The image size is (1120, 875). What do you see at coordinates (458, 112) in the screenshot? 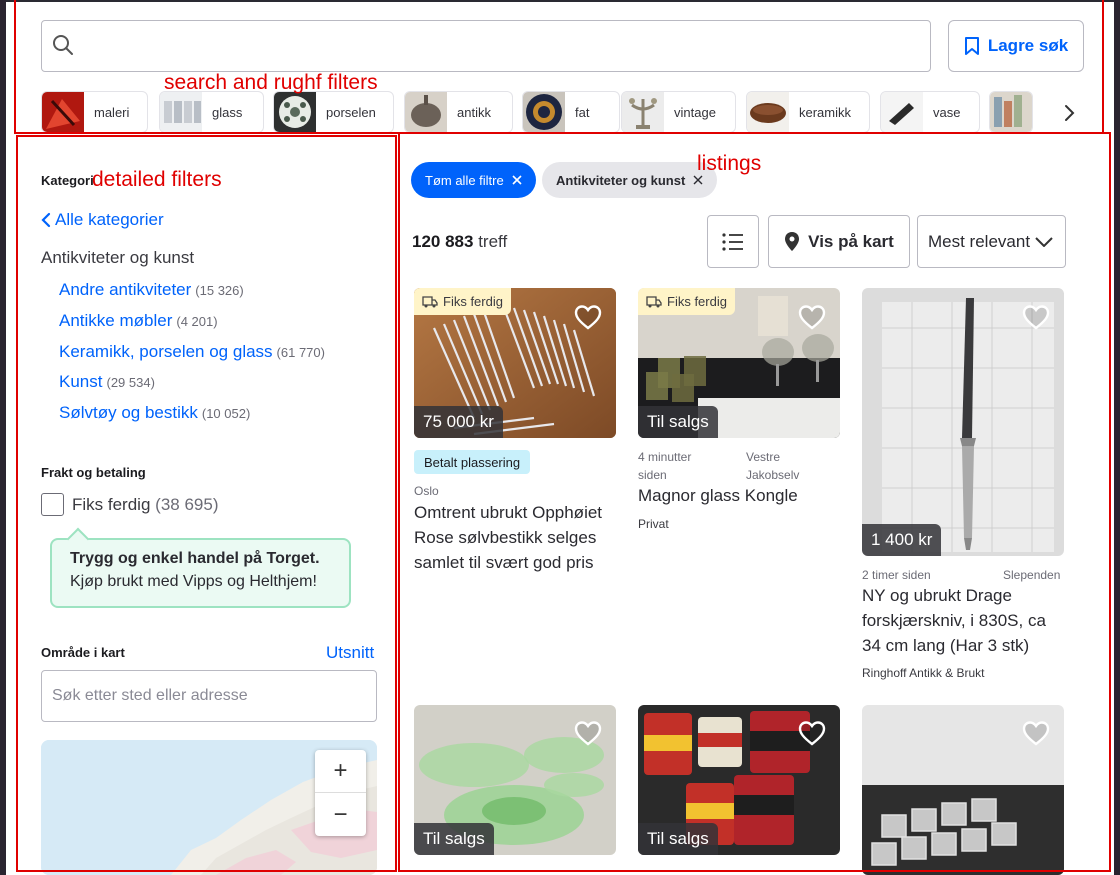
I see `chip-antikk: antikk` at bounding box center [458, 112].